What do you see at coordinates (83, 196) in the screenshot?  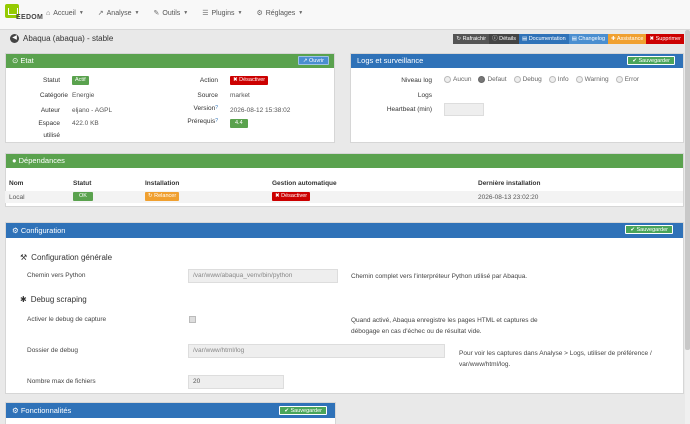 I see `dep-statut-badge: OK` at bounding box center [83, 196].